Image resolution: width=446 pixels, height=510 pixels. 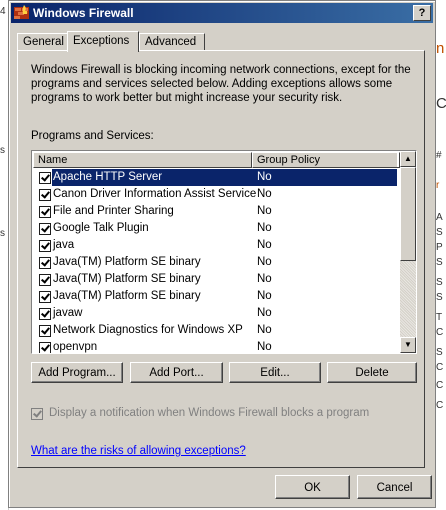 What do you see at coordinates (215, 346) in the screenshot?
I see `table-row: openvpn No` at bounding box center [215, 346].